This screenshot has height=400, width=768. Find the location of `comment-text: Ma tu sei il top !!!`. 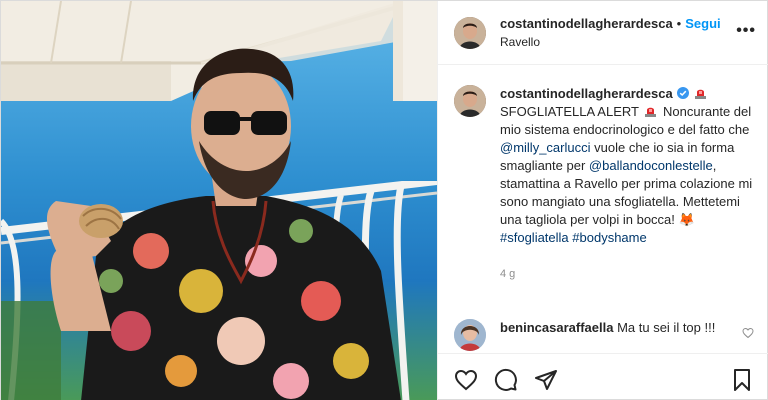

comment-text: Ma tu sei il top !!! is located at coordinates (666, 327).